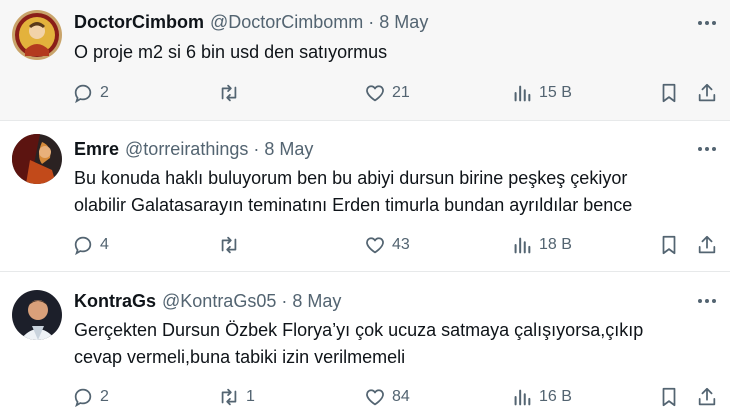  I want to click on like-button: 21, so click(387, 93).